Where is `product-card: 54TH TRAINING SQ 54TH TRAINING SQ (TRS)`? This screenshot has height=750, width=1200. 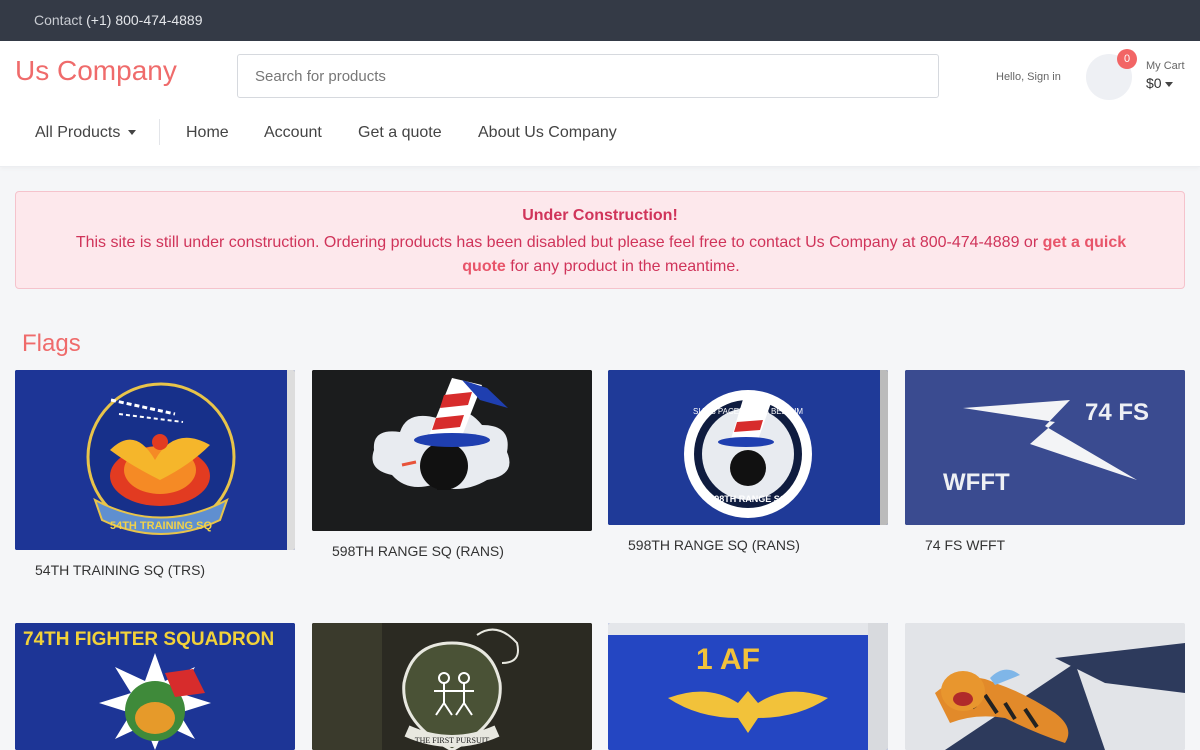
product-card: 54TH TRAINING SQ 54TH TRAINING SQ (TRS) is located at coordinates (155, 477).